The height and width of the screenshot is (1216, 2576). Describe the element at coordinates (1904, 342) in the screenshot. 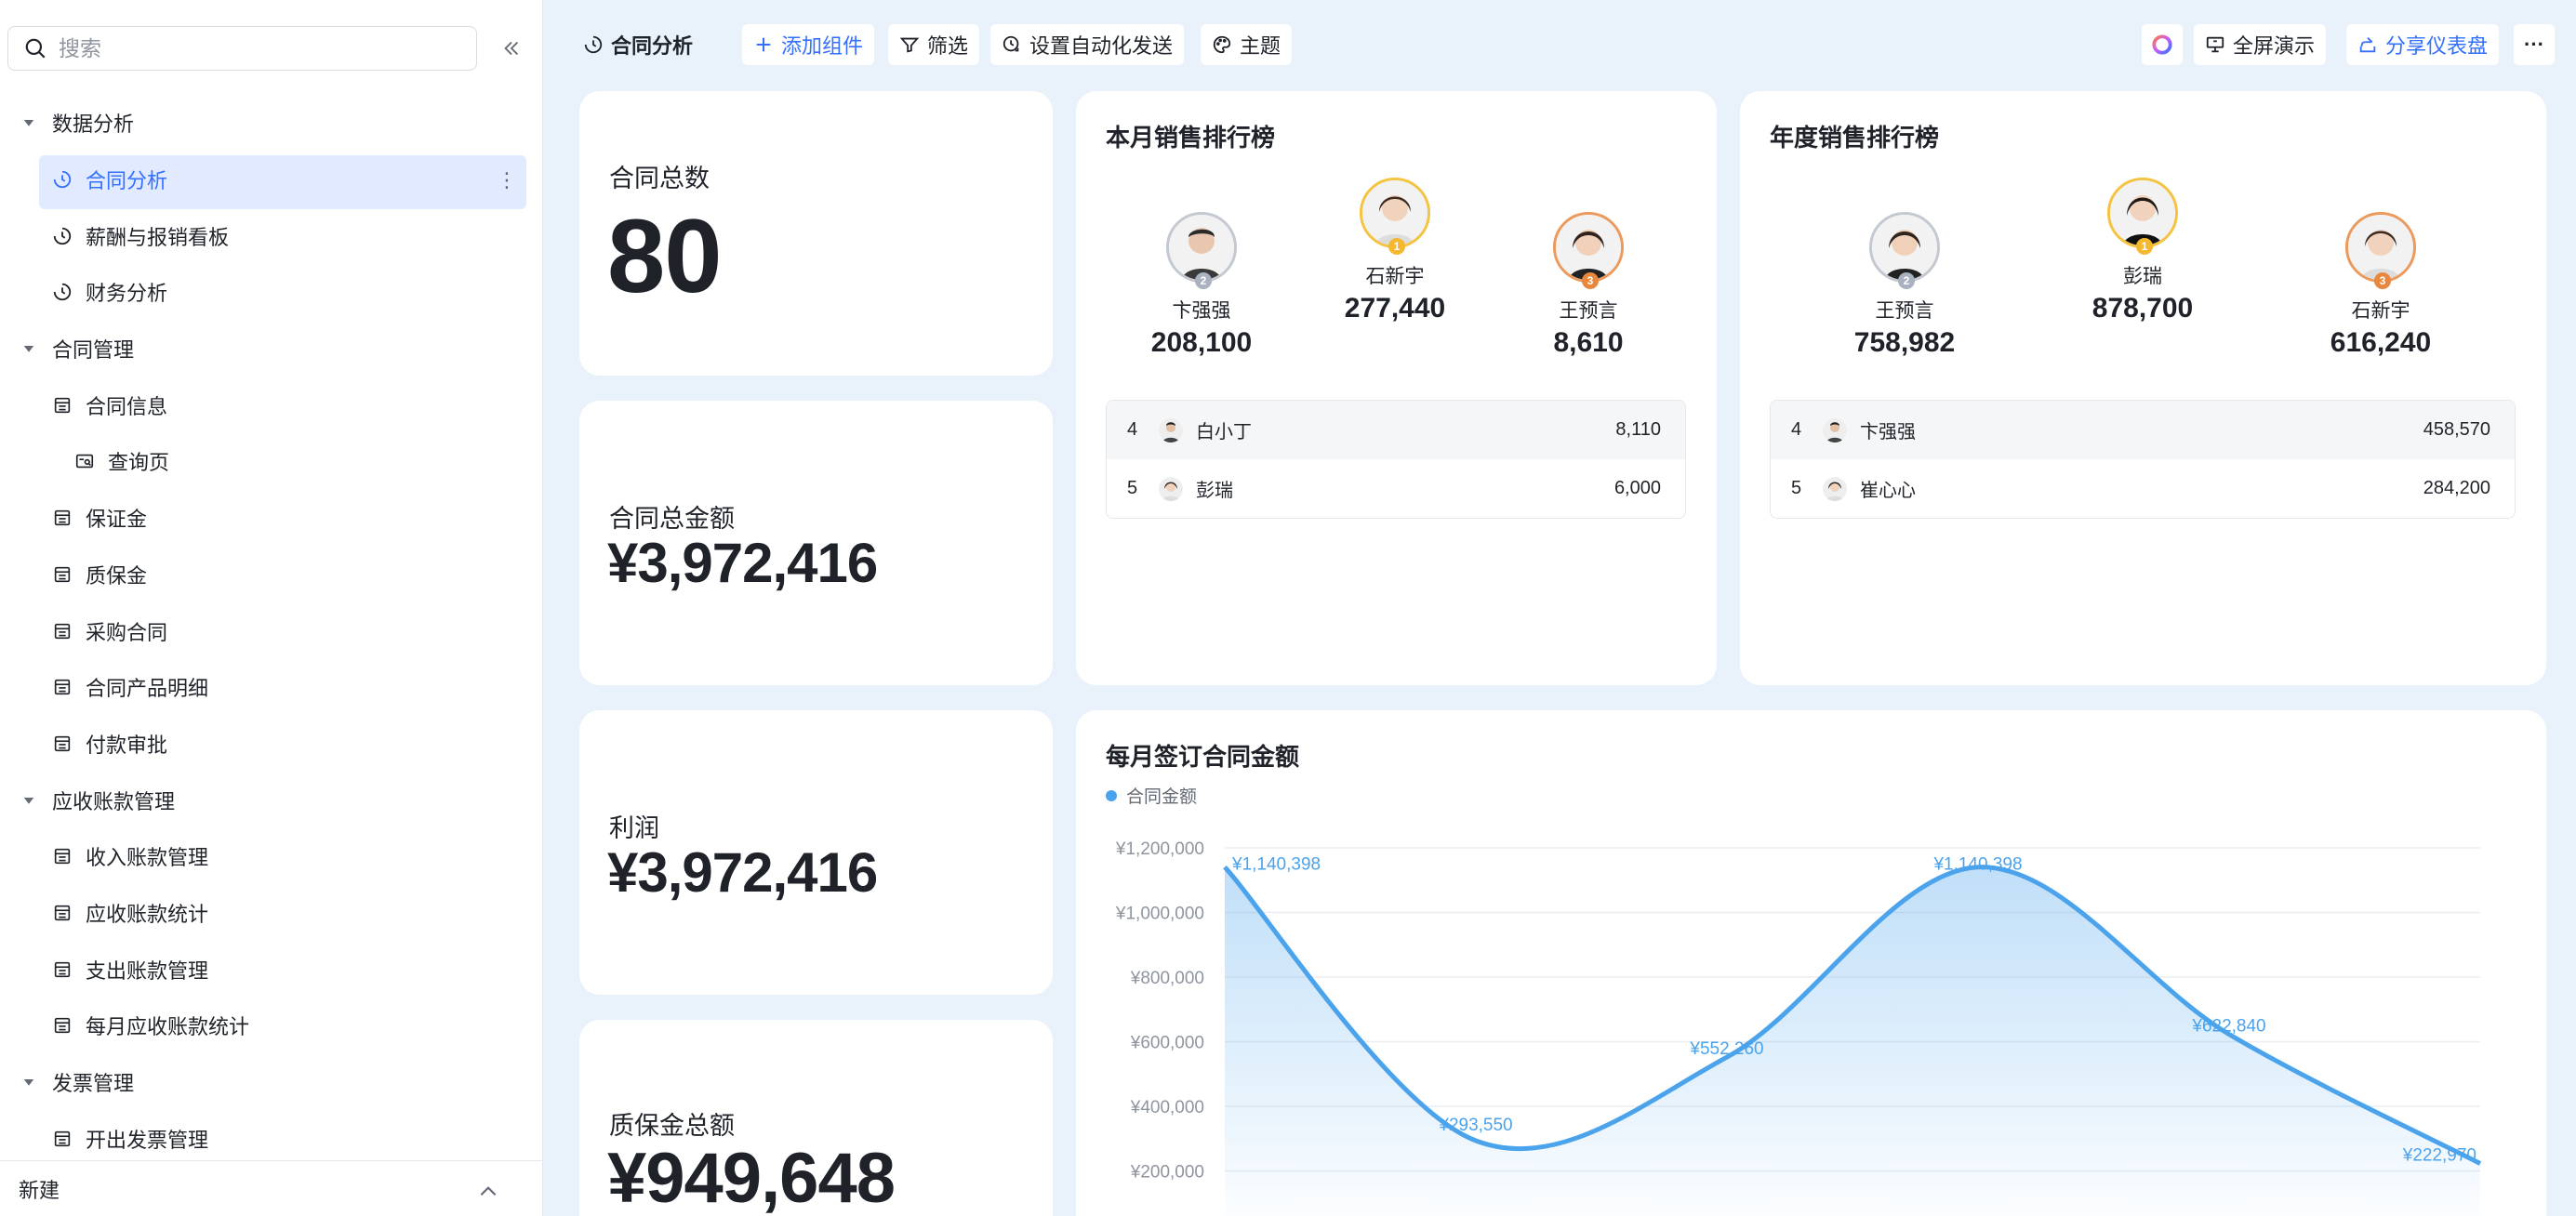

I see `podium-value: 758,982` at that location.